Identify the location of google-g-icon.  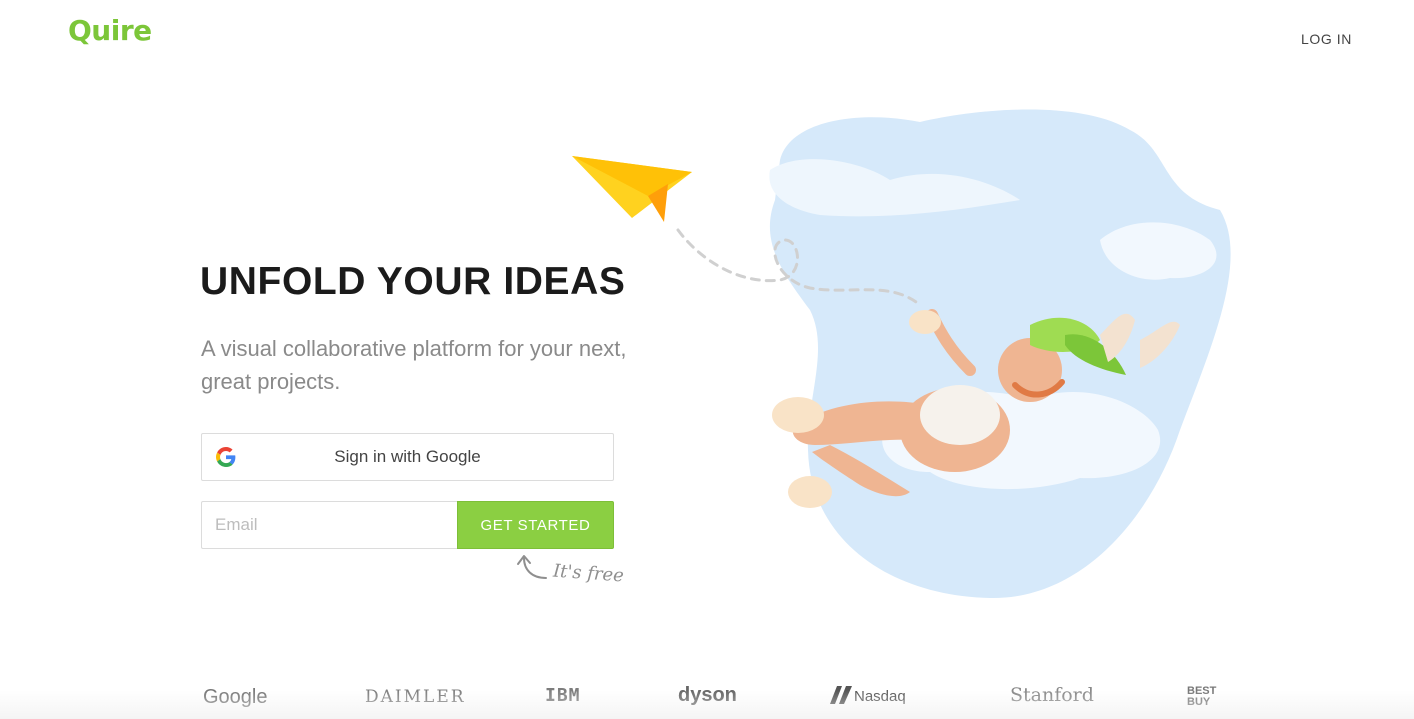
(226, 457).